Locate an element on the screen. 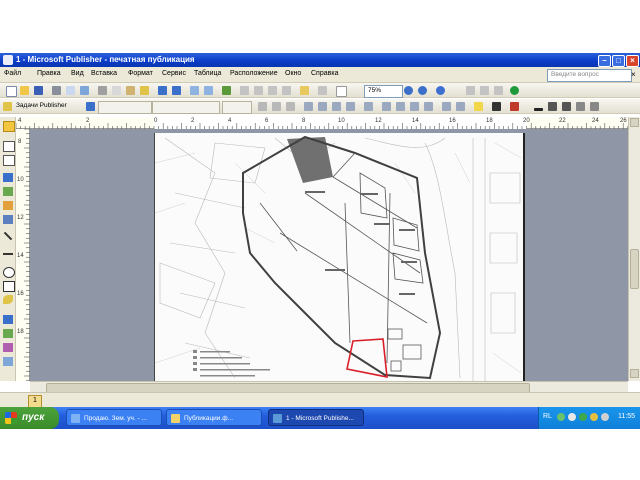  close-button: × is located at coordinates (632, 61).